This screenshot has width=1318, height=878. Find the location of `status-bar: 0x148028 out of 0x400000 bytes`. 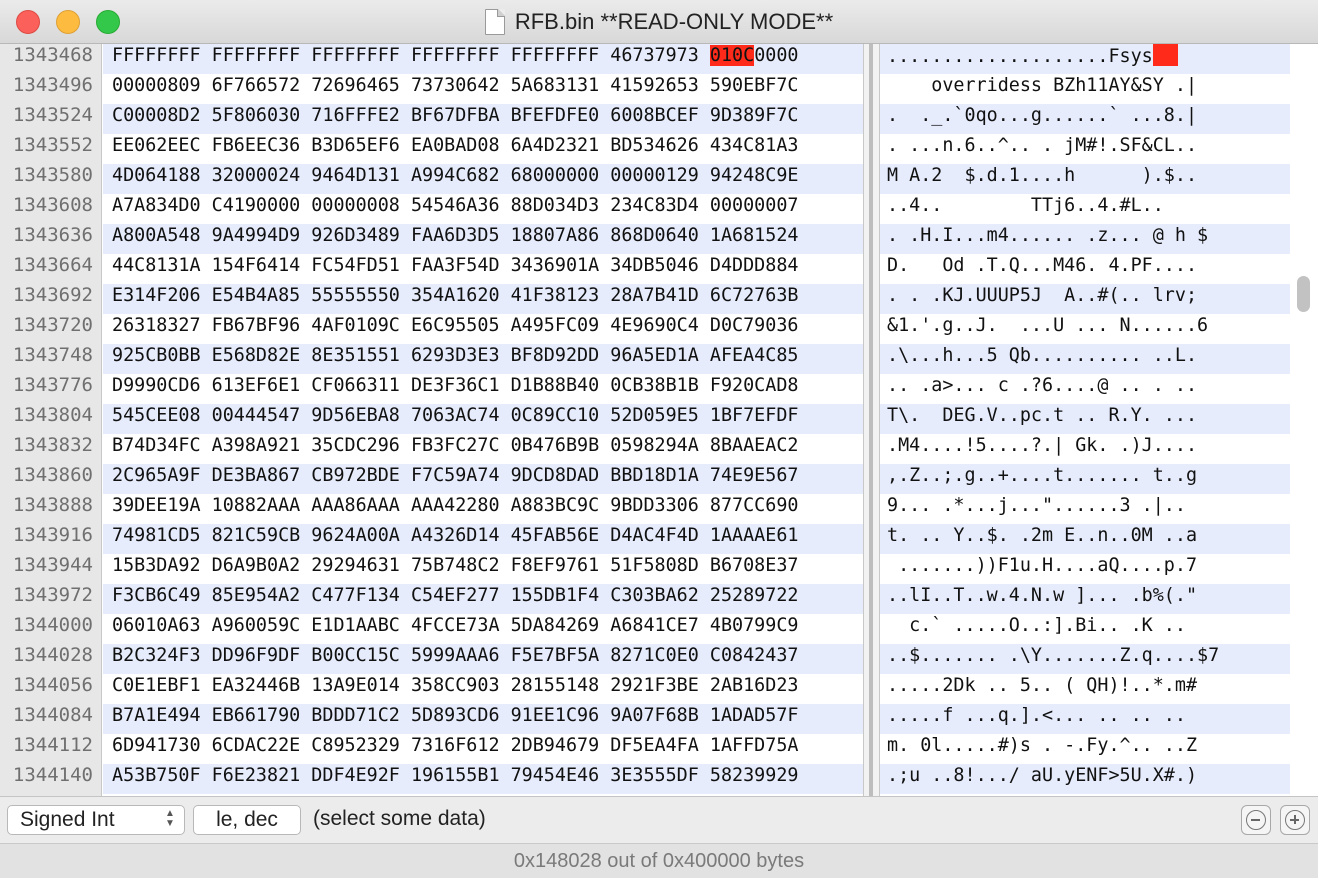

status-bar: 0x148028 out of 0x400000 bytes is located at coordinates (659, 861).